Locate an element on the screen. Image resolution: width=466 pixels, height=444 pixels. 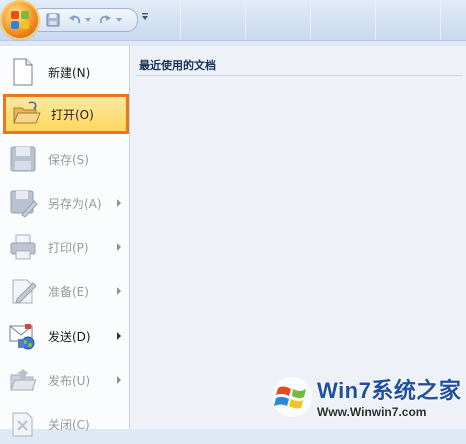
undo-dropdown-icon is located at coordinates (88, 20).